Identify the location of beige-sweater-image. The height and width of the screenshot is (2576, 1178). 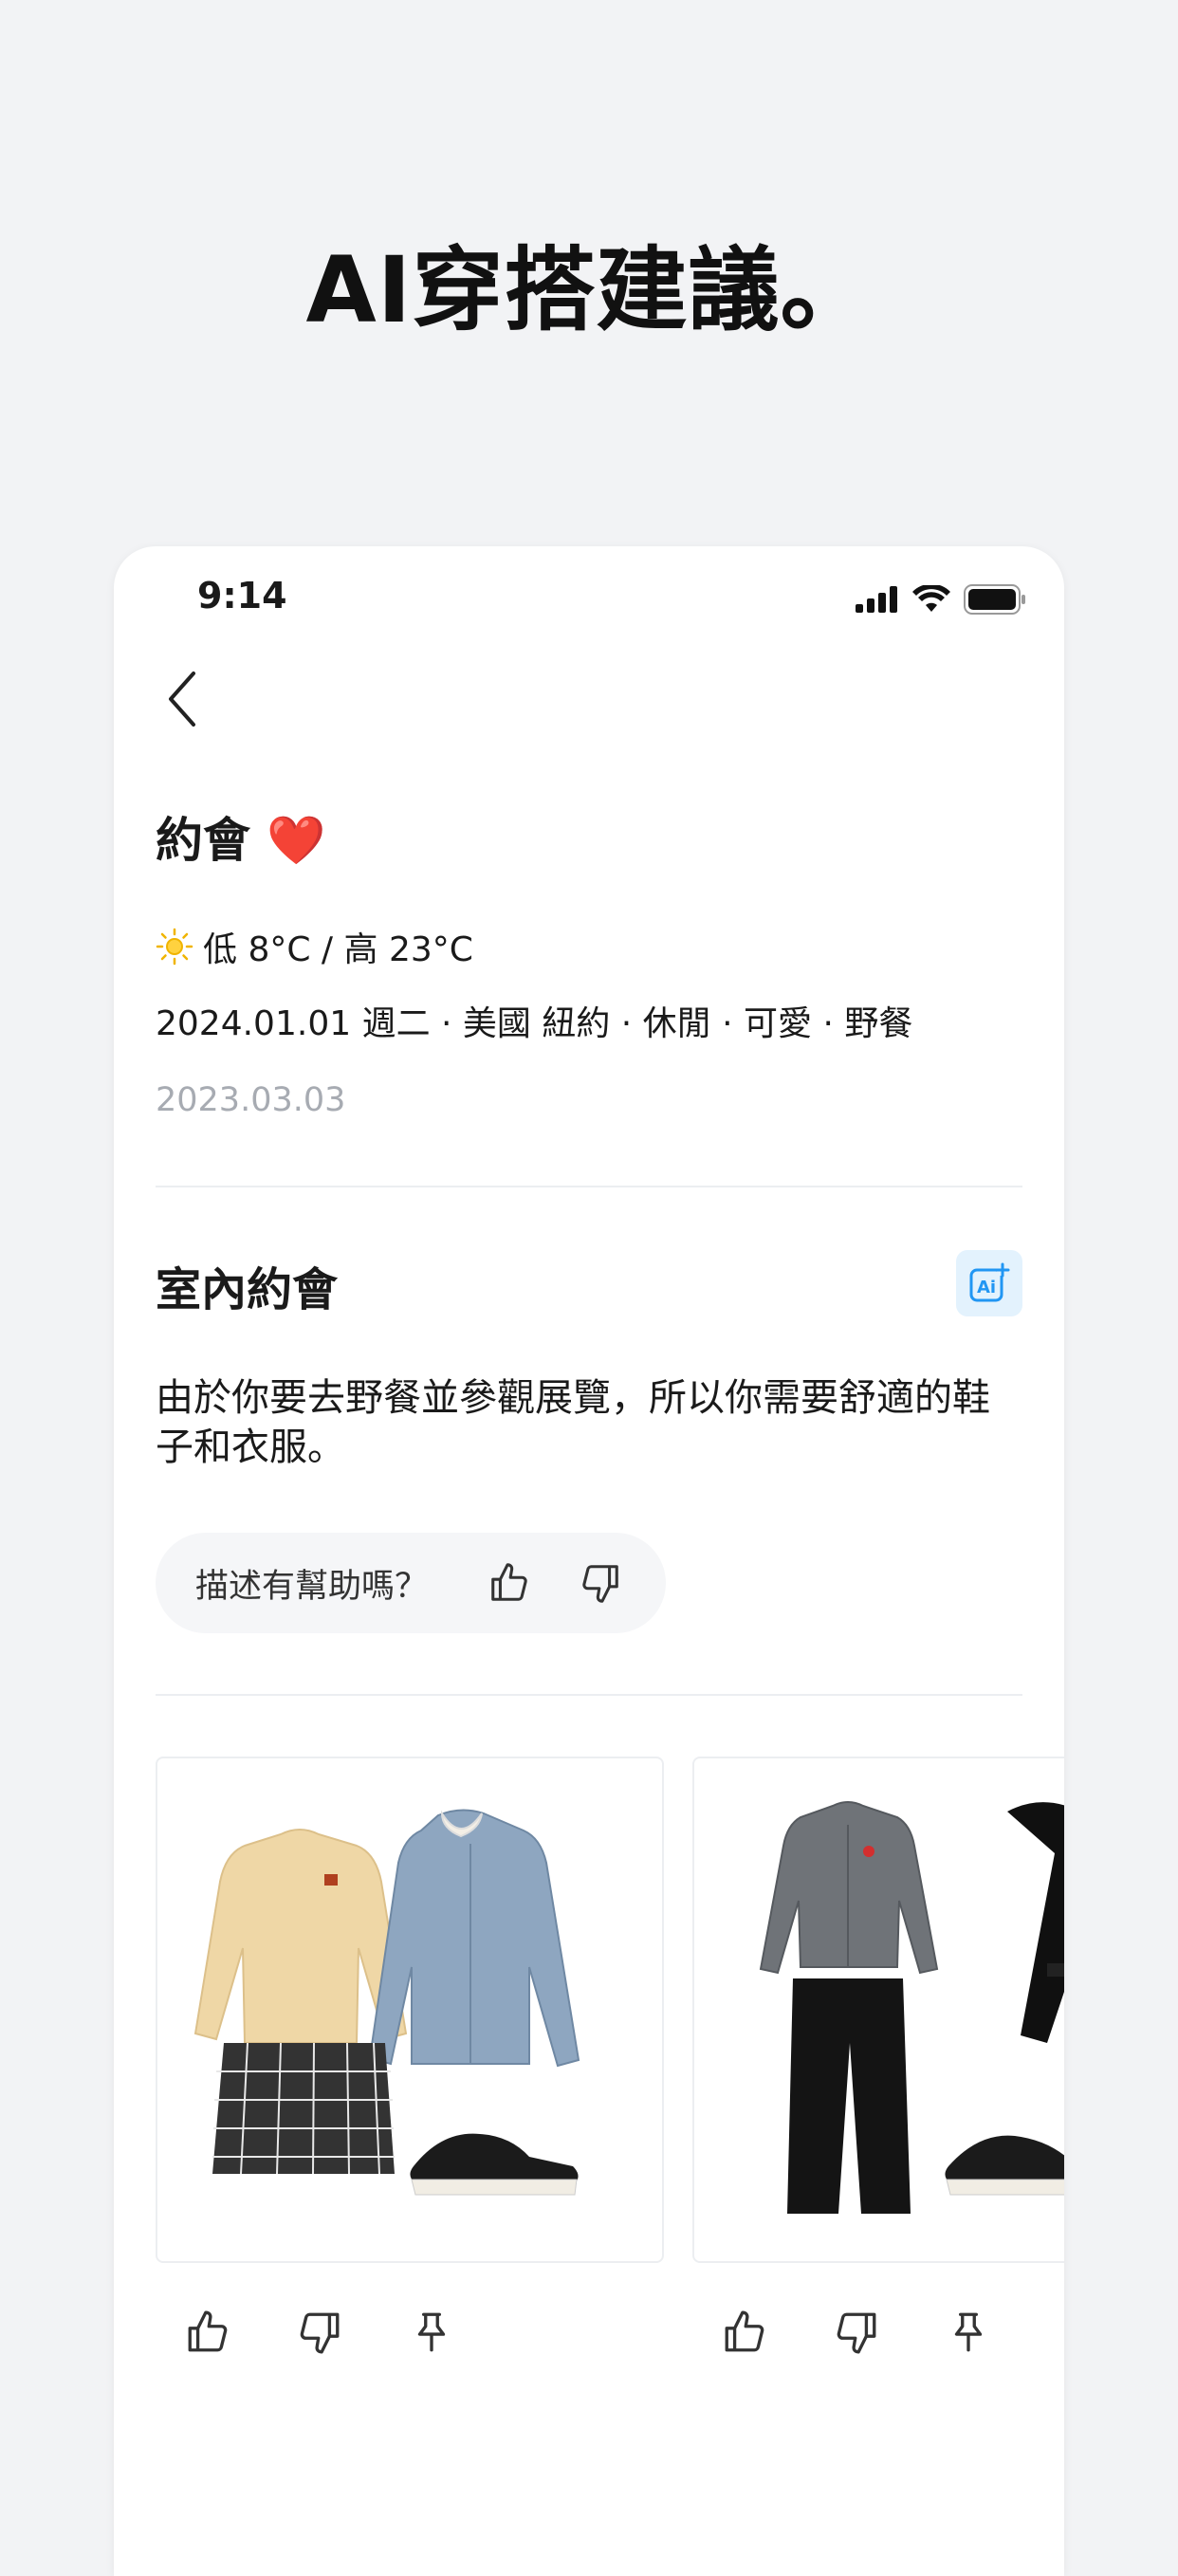
(301, 1936).